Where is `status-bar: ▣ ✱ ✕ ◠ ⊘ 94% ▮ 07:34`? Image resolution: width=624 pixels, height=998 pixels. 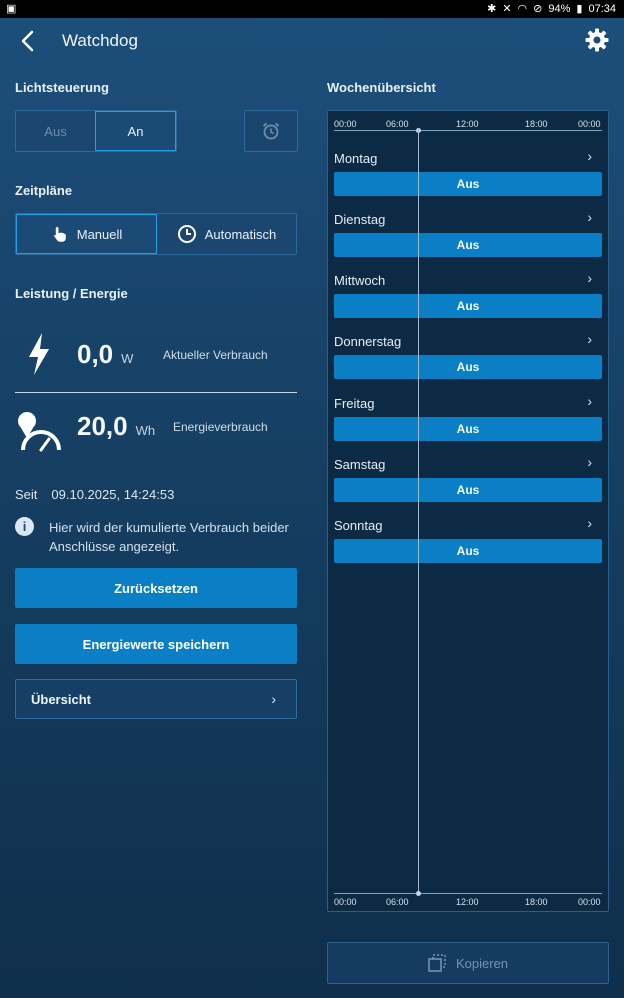
status-bar: ▣ ✱ ✕ ◠ ⊘ 94% ▮ 07:34 is located at coordinates (312, 9).